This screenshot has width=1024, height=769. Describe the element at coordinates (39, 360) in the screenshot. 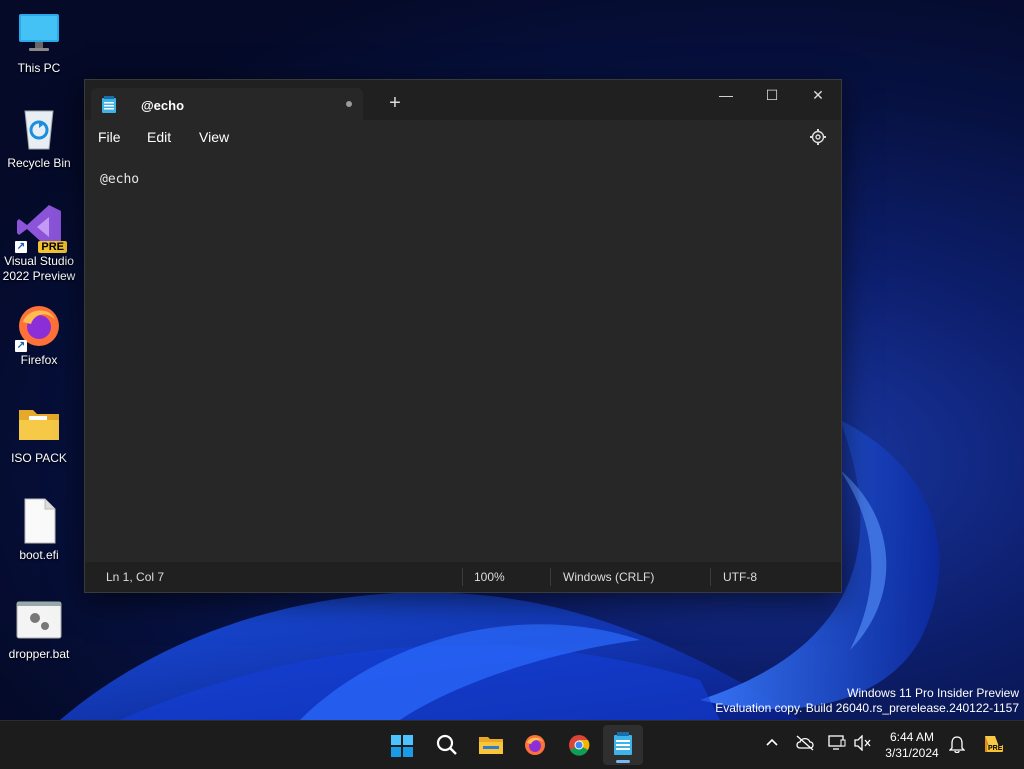

I see `desktop-icon-label: Firefox` at that location.